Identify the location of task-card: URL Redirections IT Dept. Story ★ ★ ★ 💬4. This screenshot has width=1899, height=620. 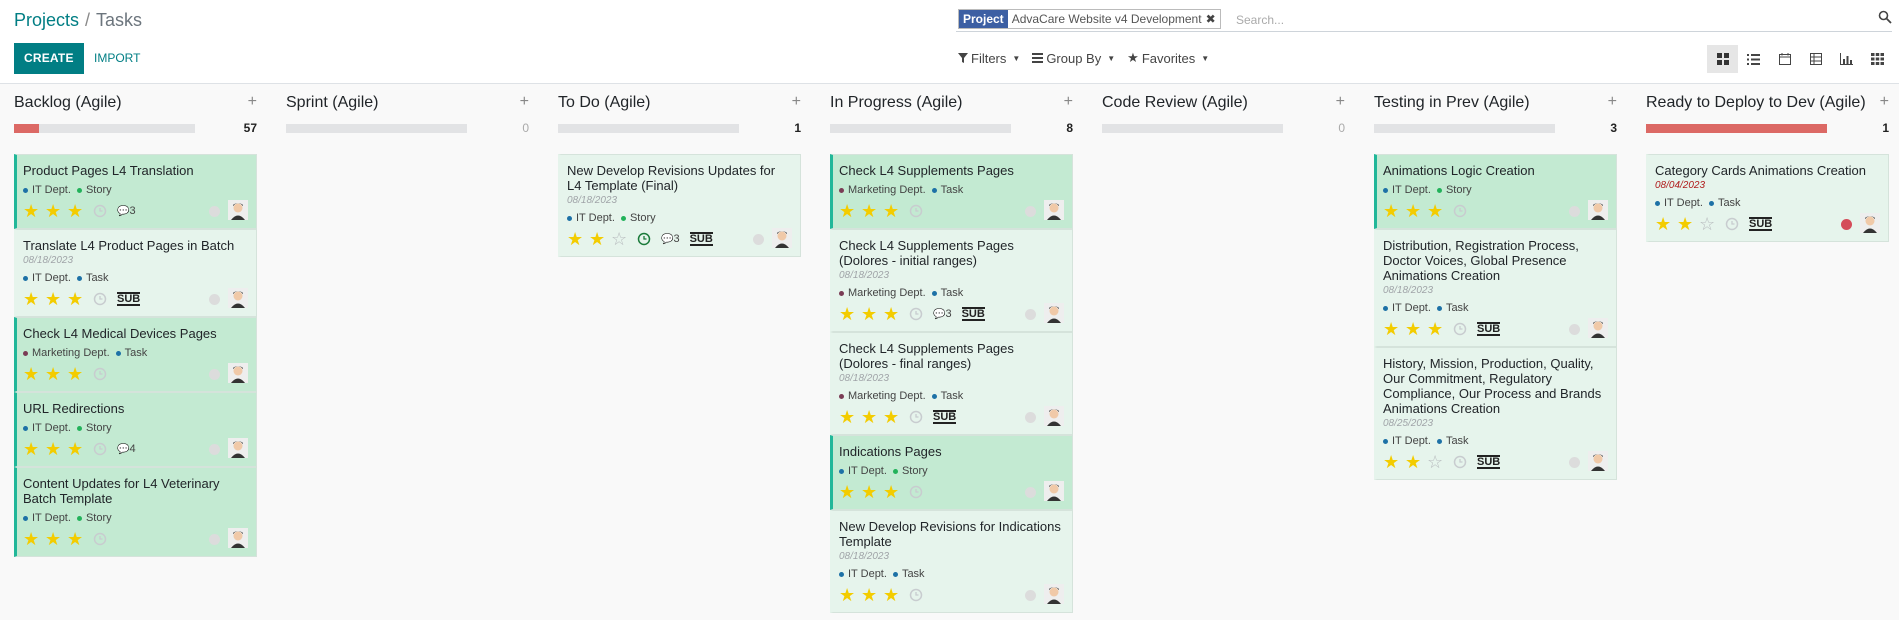
(135, 429).